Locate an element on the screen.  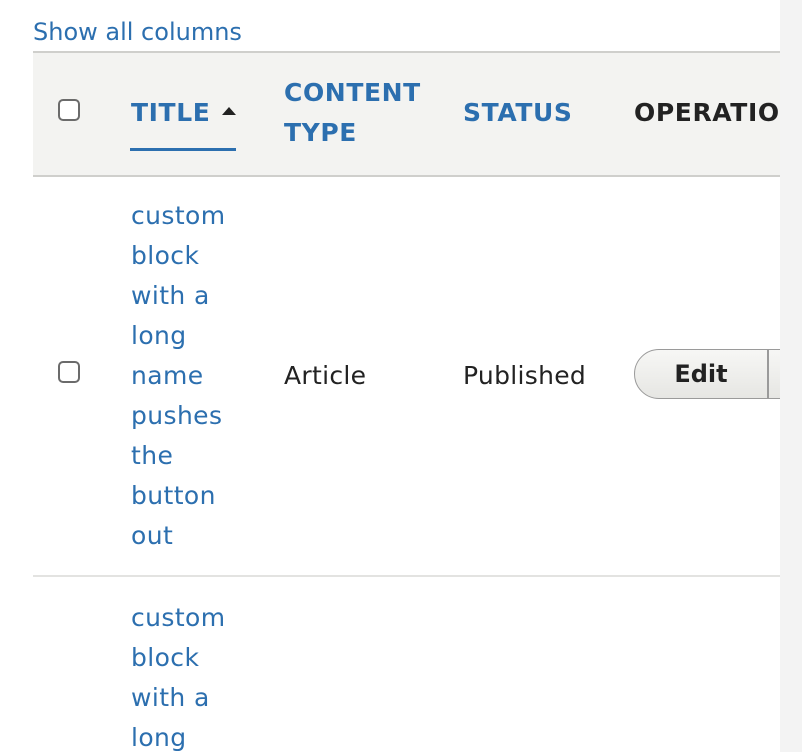
title-word: the is located at coordinates (152, 455).